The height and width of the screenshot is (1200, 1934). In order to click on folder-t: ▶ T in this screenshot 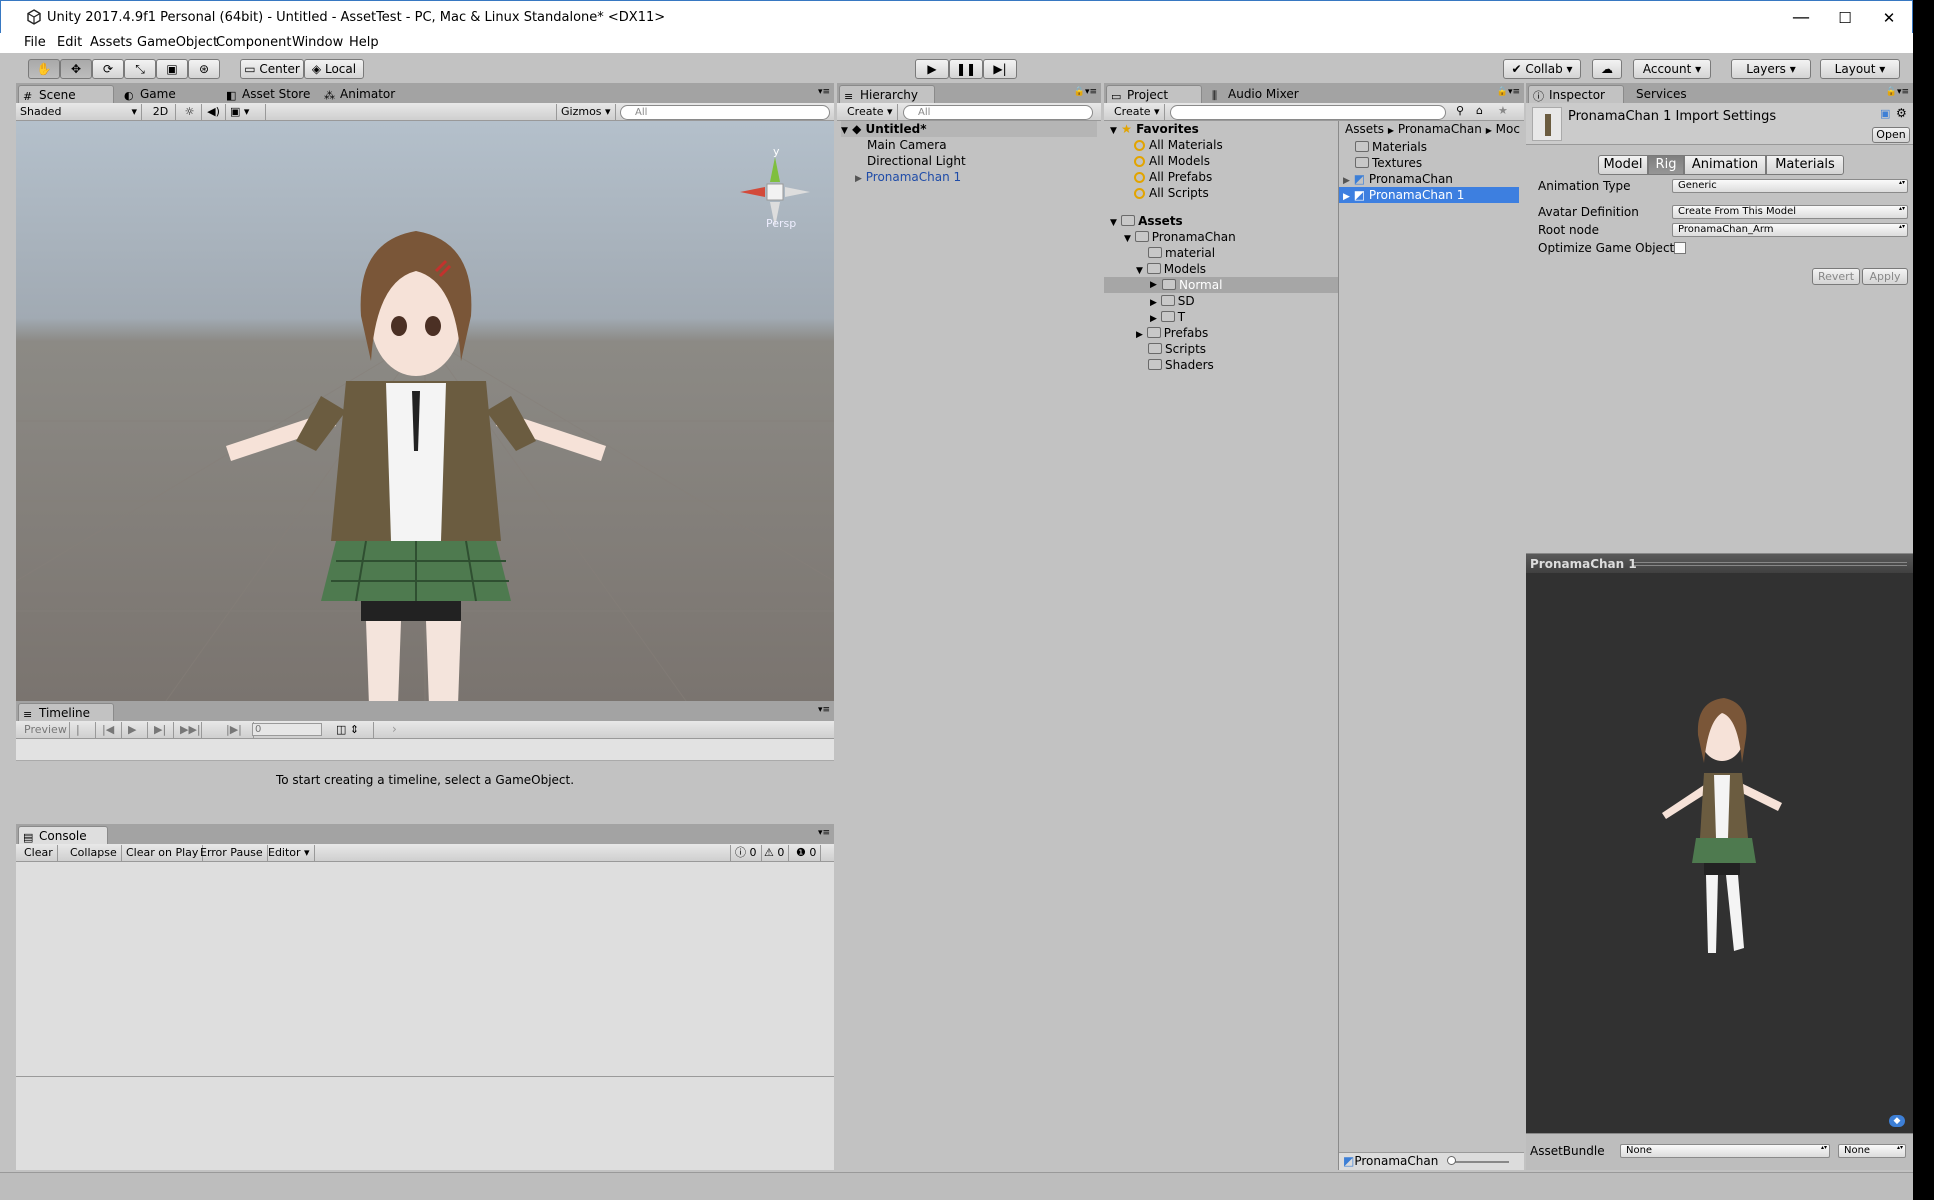, I will do `click(1167, 317)`.